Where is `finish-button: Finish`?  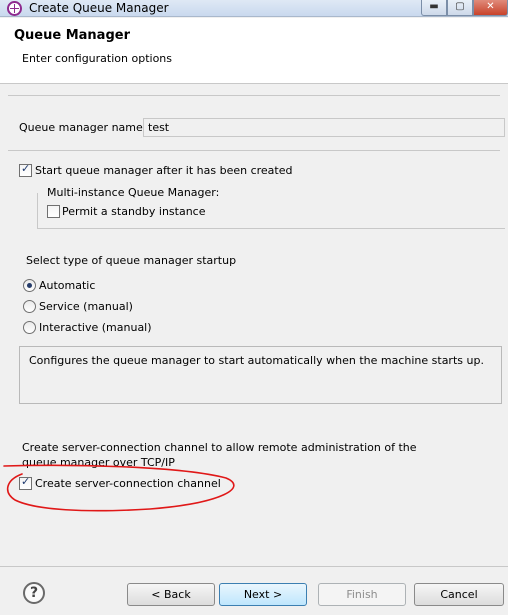 finish-button: Finish is located at coordinates (362, 594).